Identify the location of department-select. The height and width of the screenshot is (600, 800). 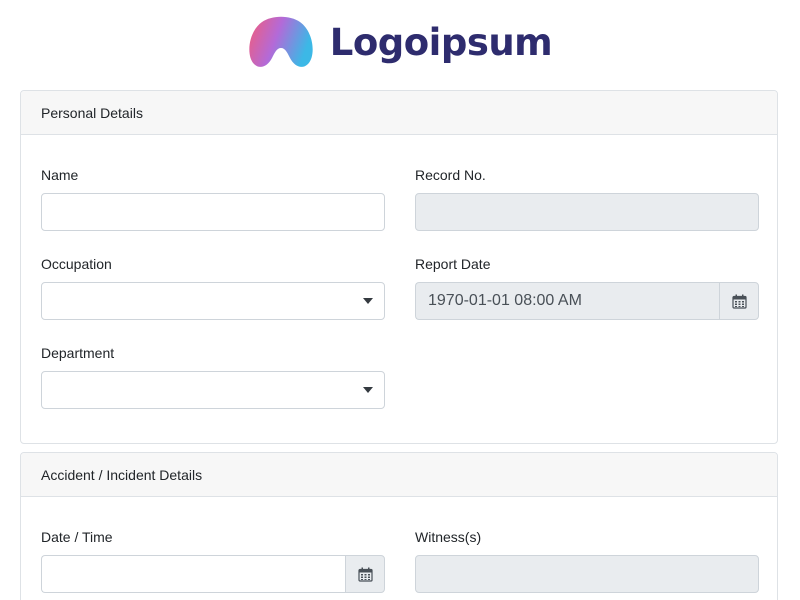
(213, 390).